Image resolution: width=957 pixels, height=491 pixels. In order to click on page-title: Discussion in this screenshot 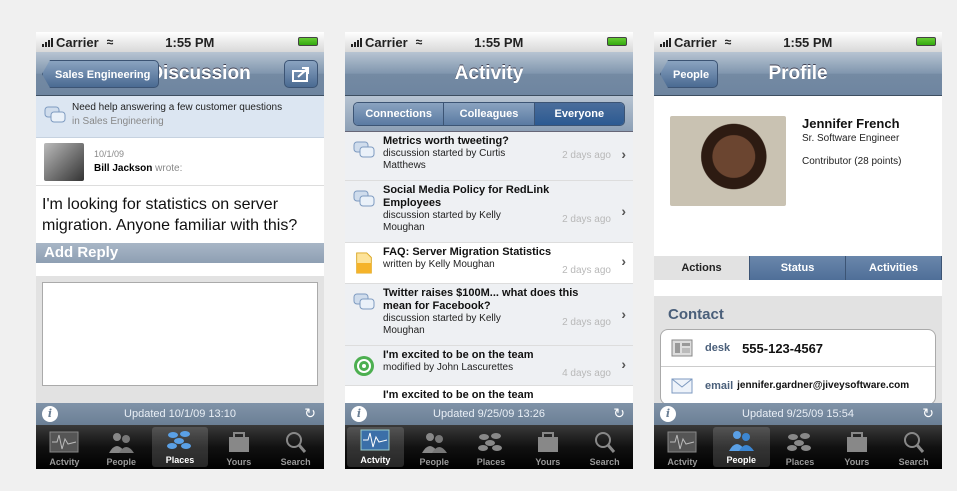, I will do `click(200, 73)`.